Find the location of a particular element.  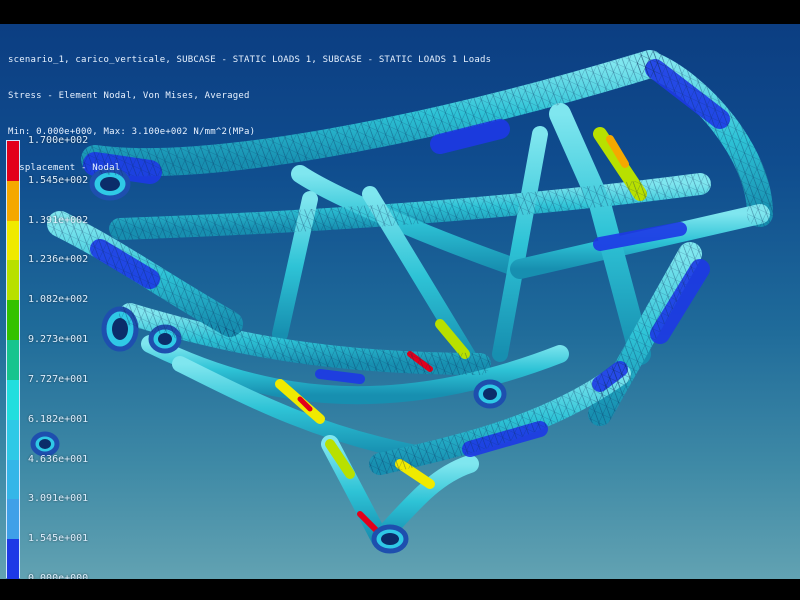

legend-label: 7.727e+001 is located at coordinates (58, 379).